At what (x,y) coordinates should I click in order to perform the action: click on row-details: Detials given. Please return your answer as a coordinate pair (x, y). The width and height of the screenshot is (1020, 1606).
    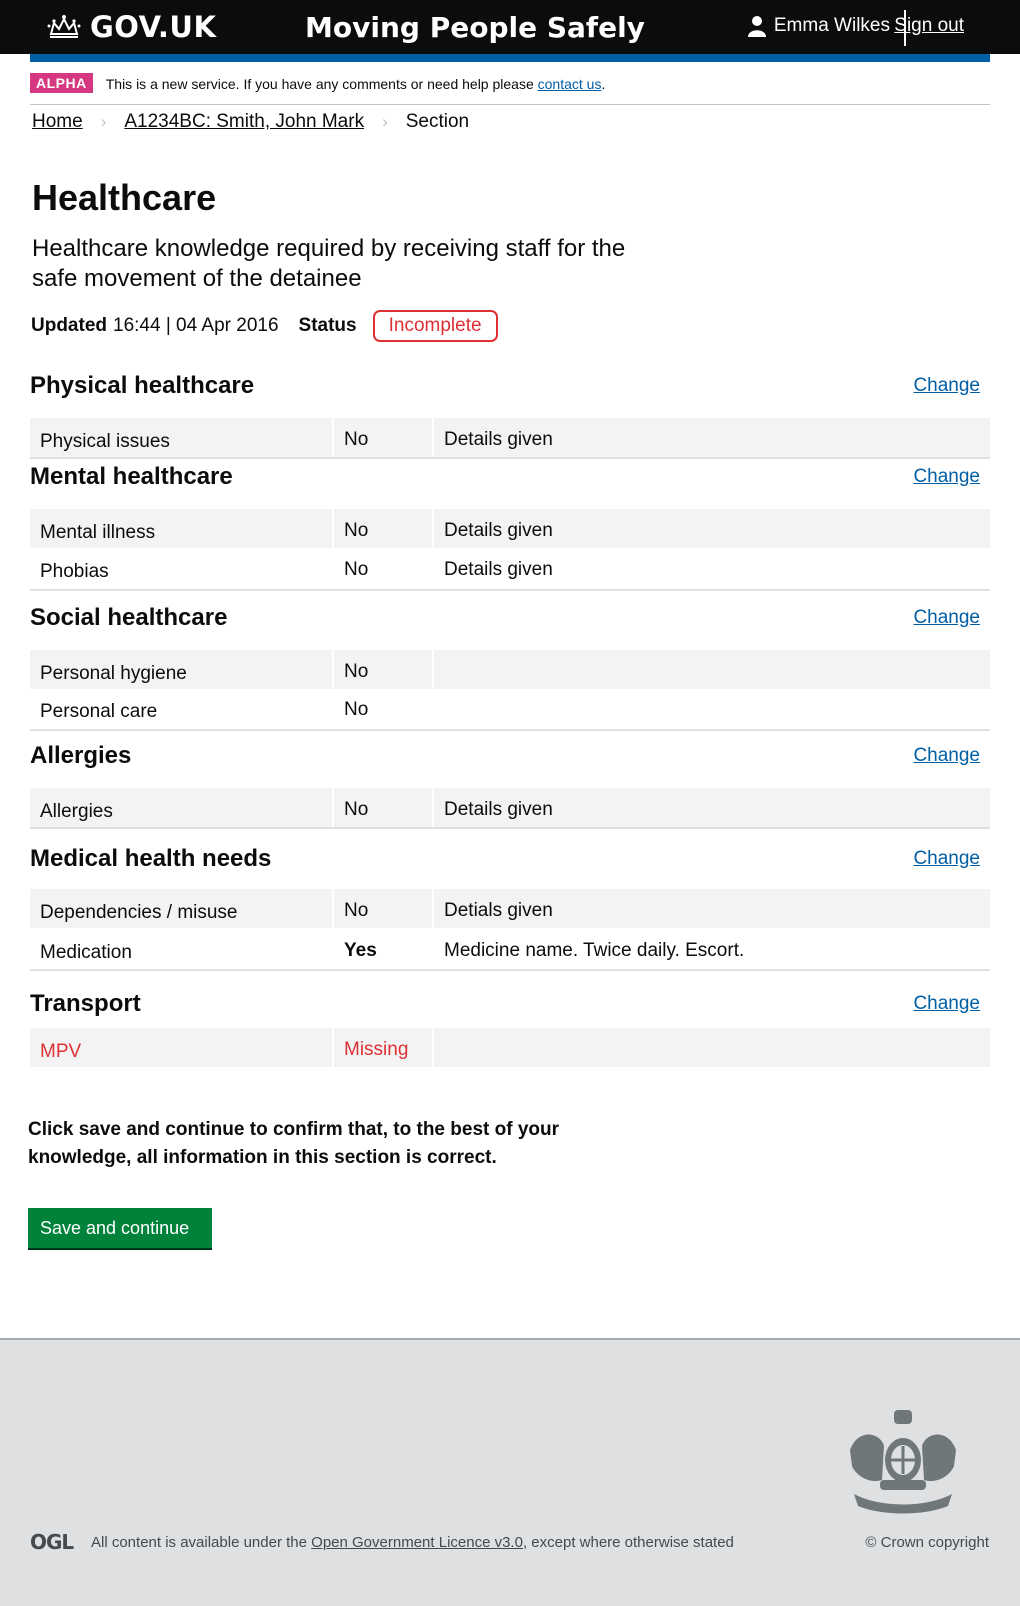
    Looking at the image, I should click on (712, 908).